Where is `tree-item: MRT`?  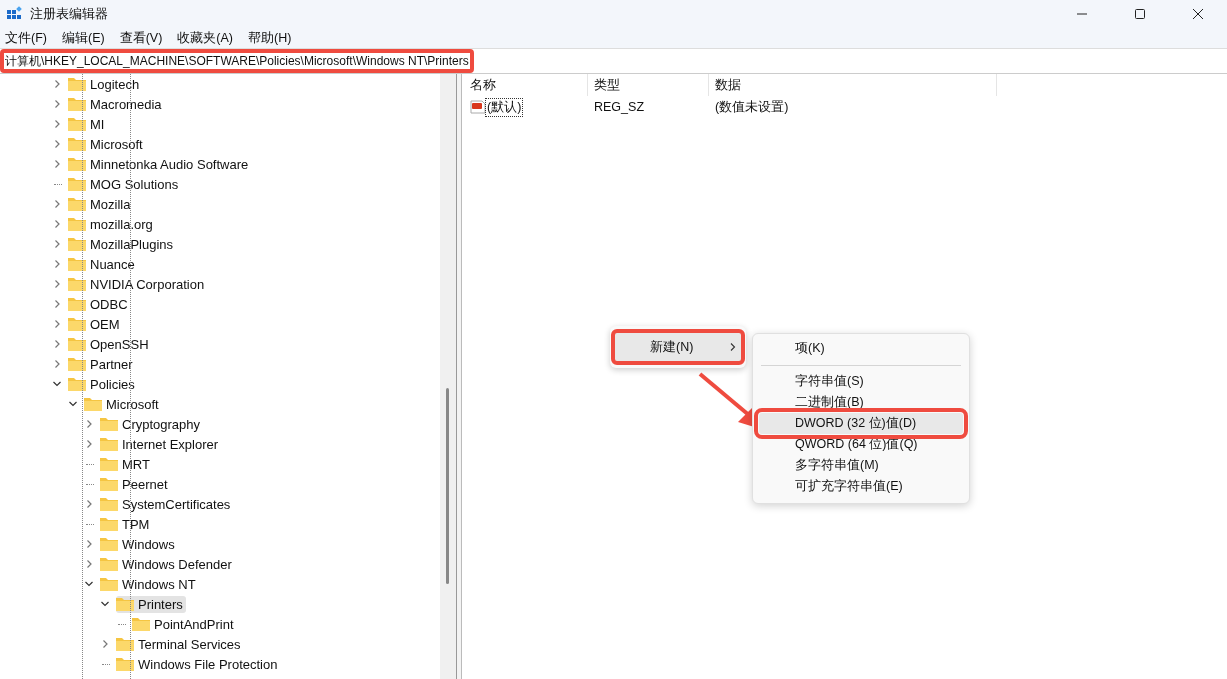
tree-item: MRT is located at coordinates (126, 464).